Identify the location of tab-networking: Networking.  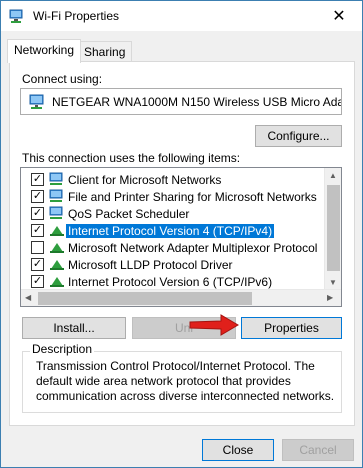
(44, 51).